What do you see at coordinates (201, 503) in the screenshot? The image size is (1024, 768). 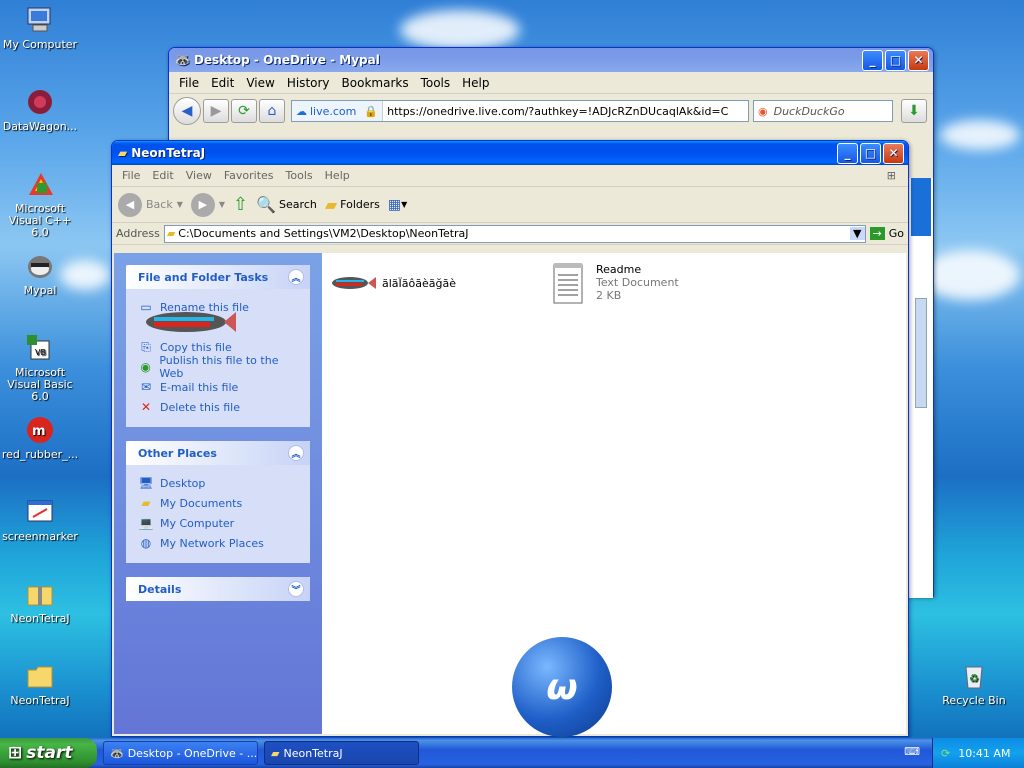 I see `place-label: My Documents` at bounding box center [201, 503].